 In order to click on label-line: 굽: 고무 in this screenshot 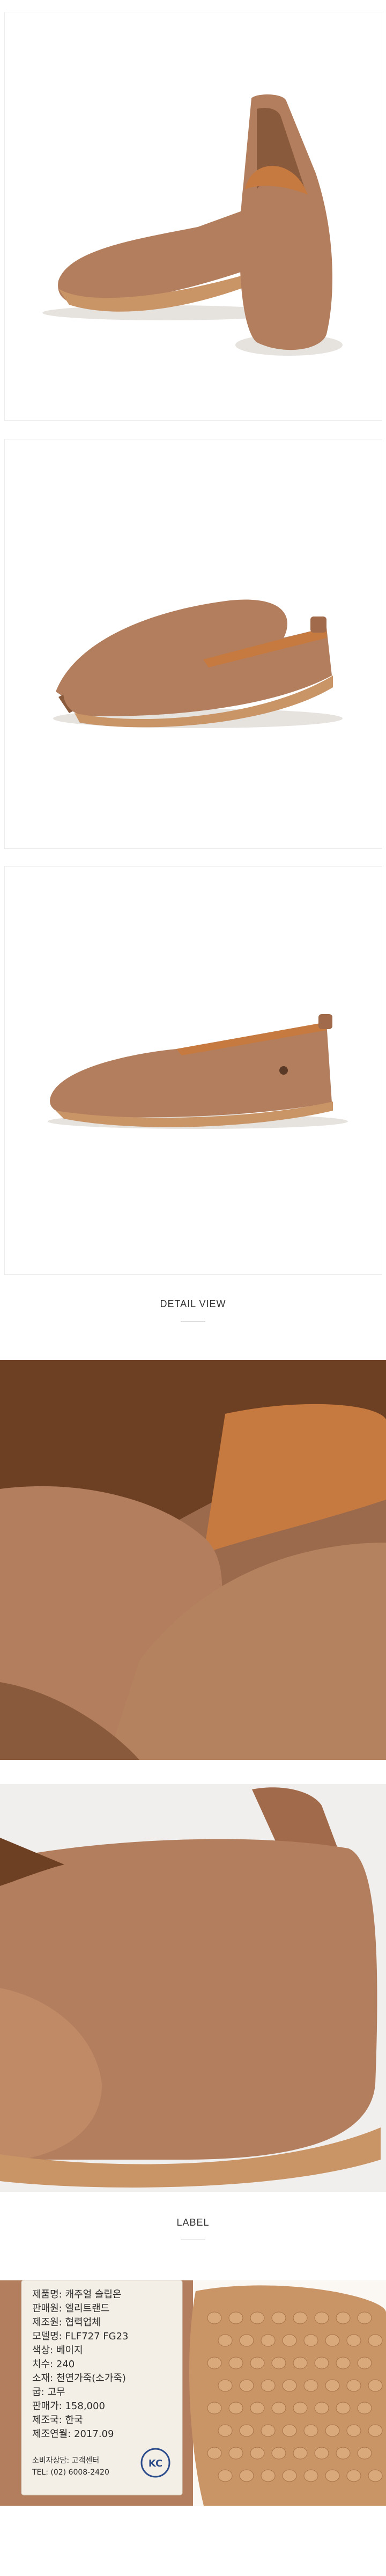, I will do `click(48, 2392)`.